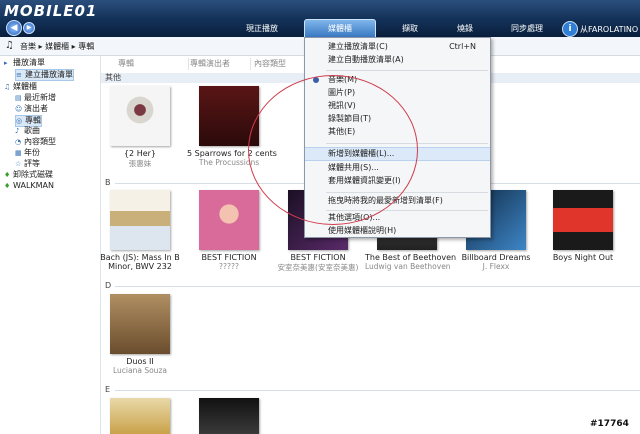  I want to click on menu-item-apply-media-info: 套用媒體資訊變更(I), so click(397, 181).